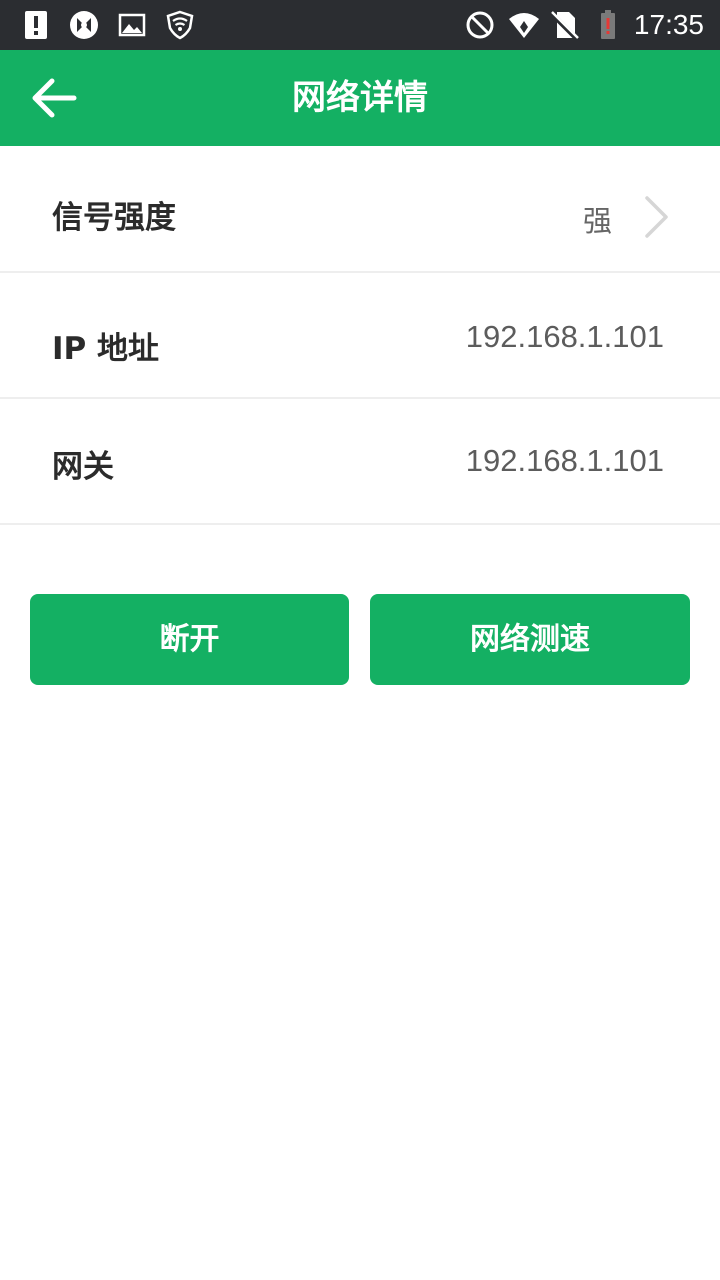 The image size is (720, 1280). I want to click on ip-address-label: IP 地址, so click(106, 349).